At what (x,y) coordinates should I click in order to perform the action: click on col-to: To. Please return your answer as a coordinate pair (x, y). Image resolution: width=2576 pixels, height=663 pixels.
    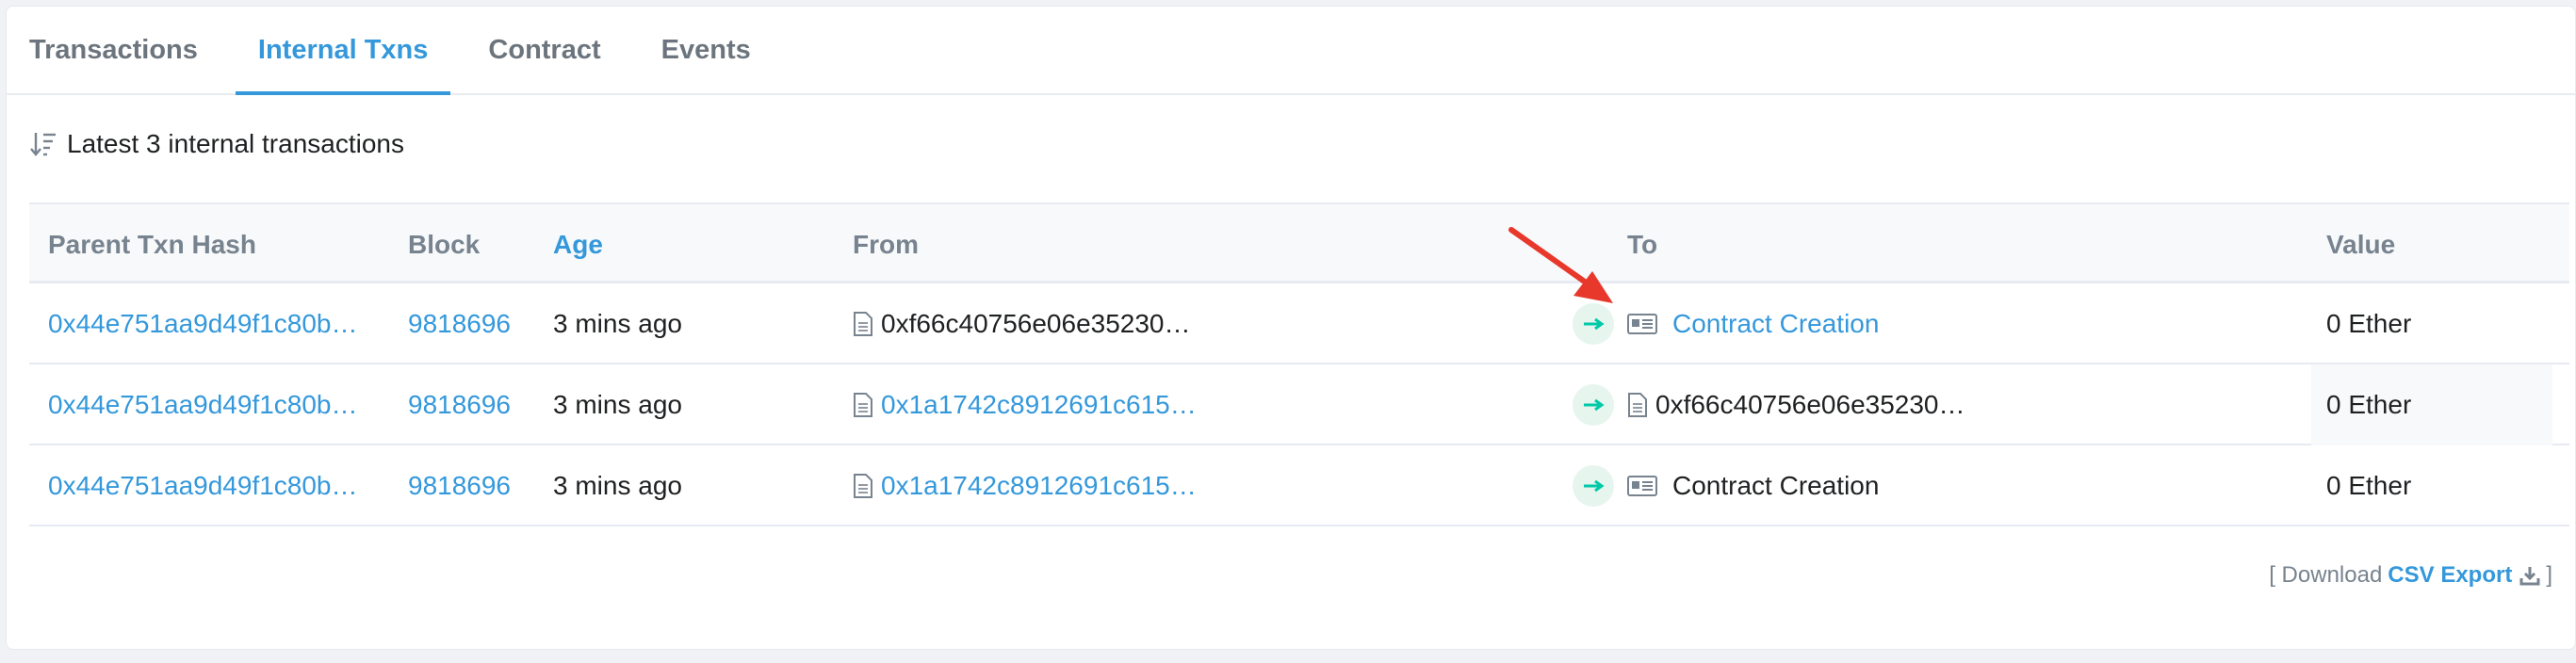
    Looking at the image, I should click on (1642, 244).